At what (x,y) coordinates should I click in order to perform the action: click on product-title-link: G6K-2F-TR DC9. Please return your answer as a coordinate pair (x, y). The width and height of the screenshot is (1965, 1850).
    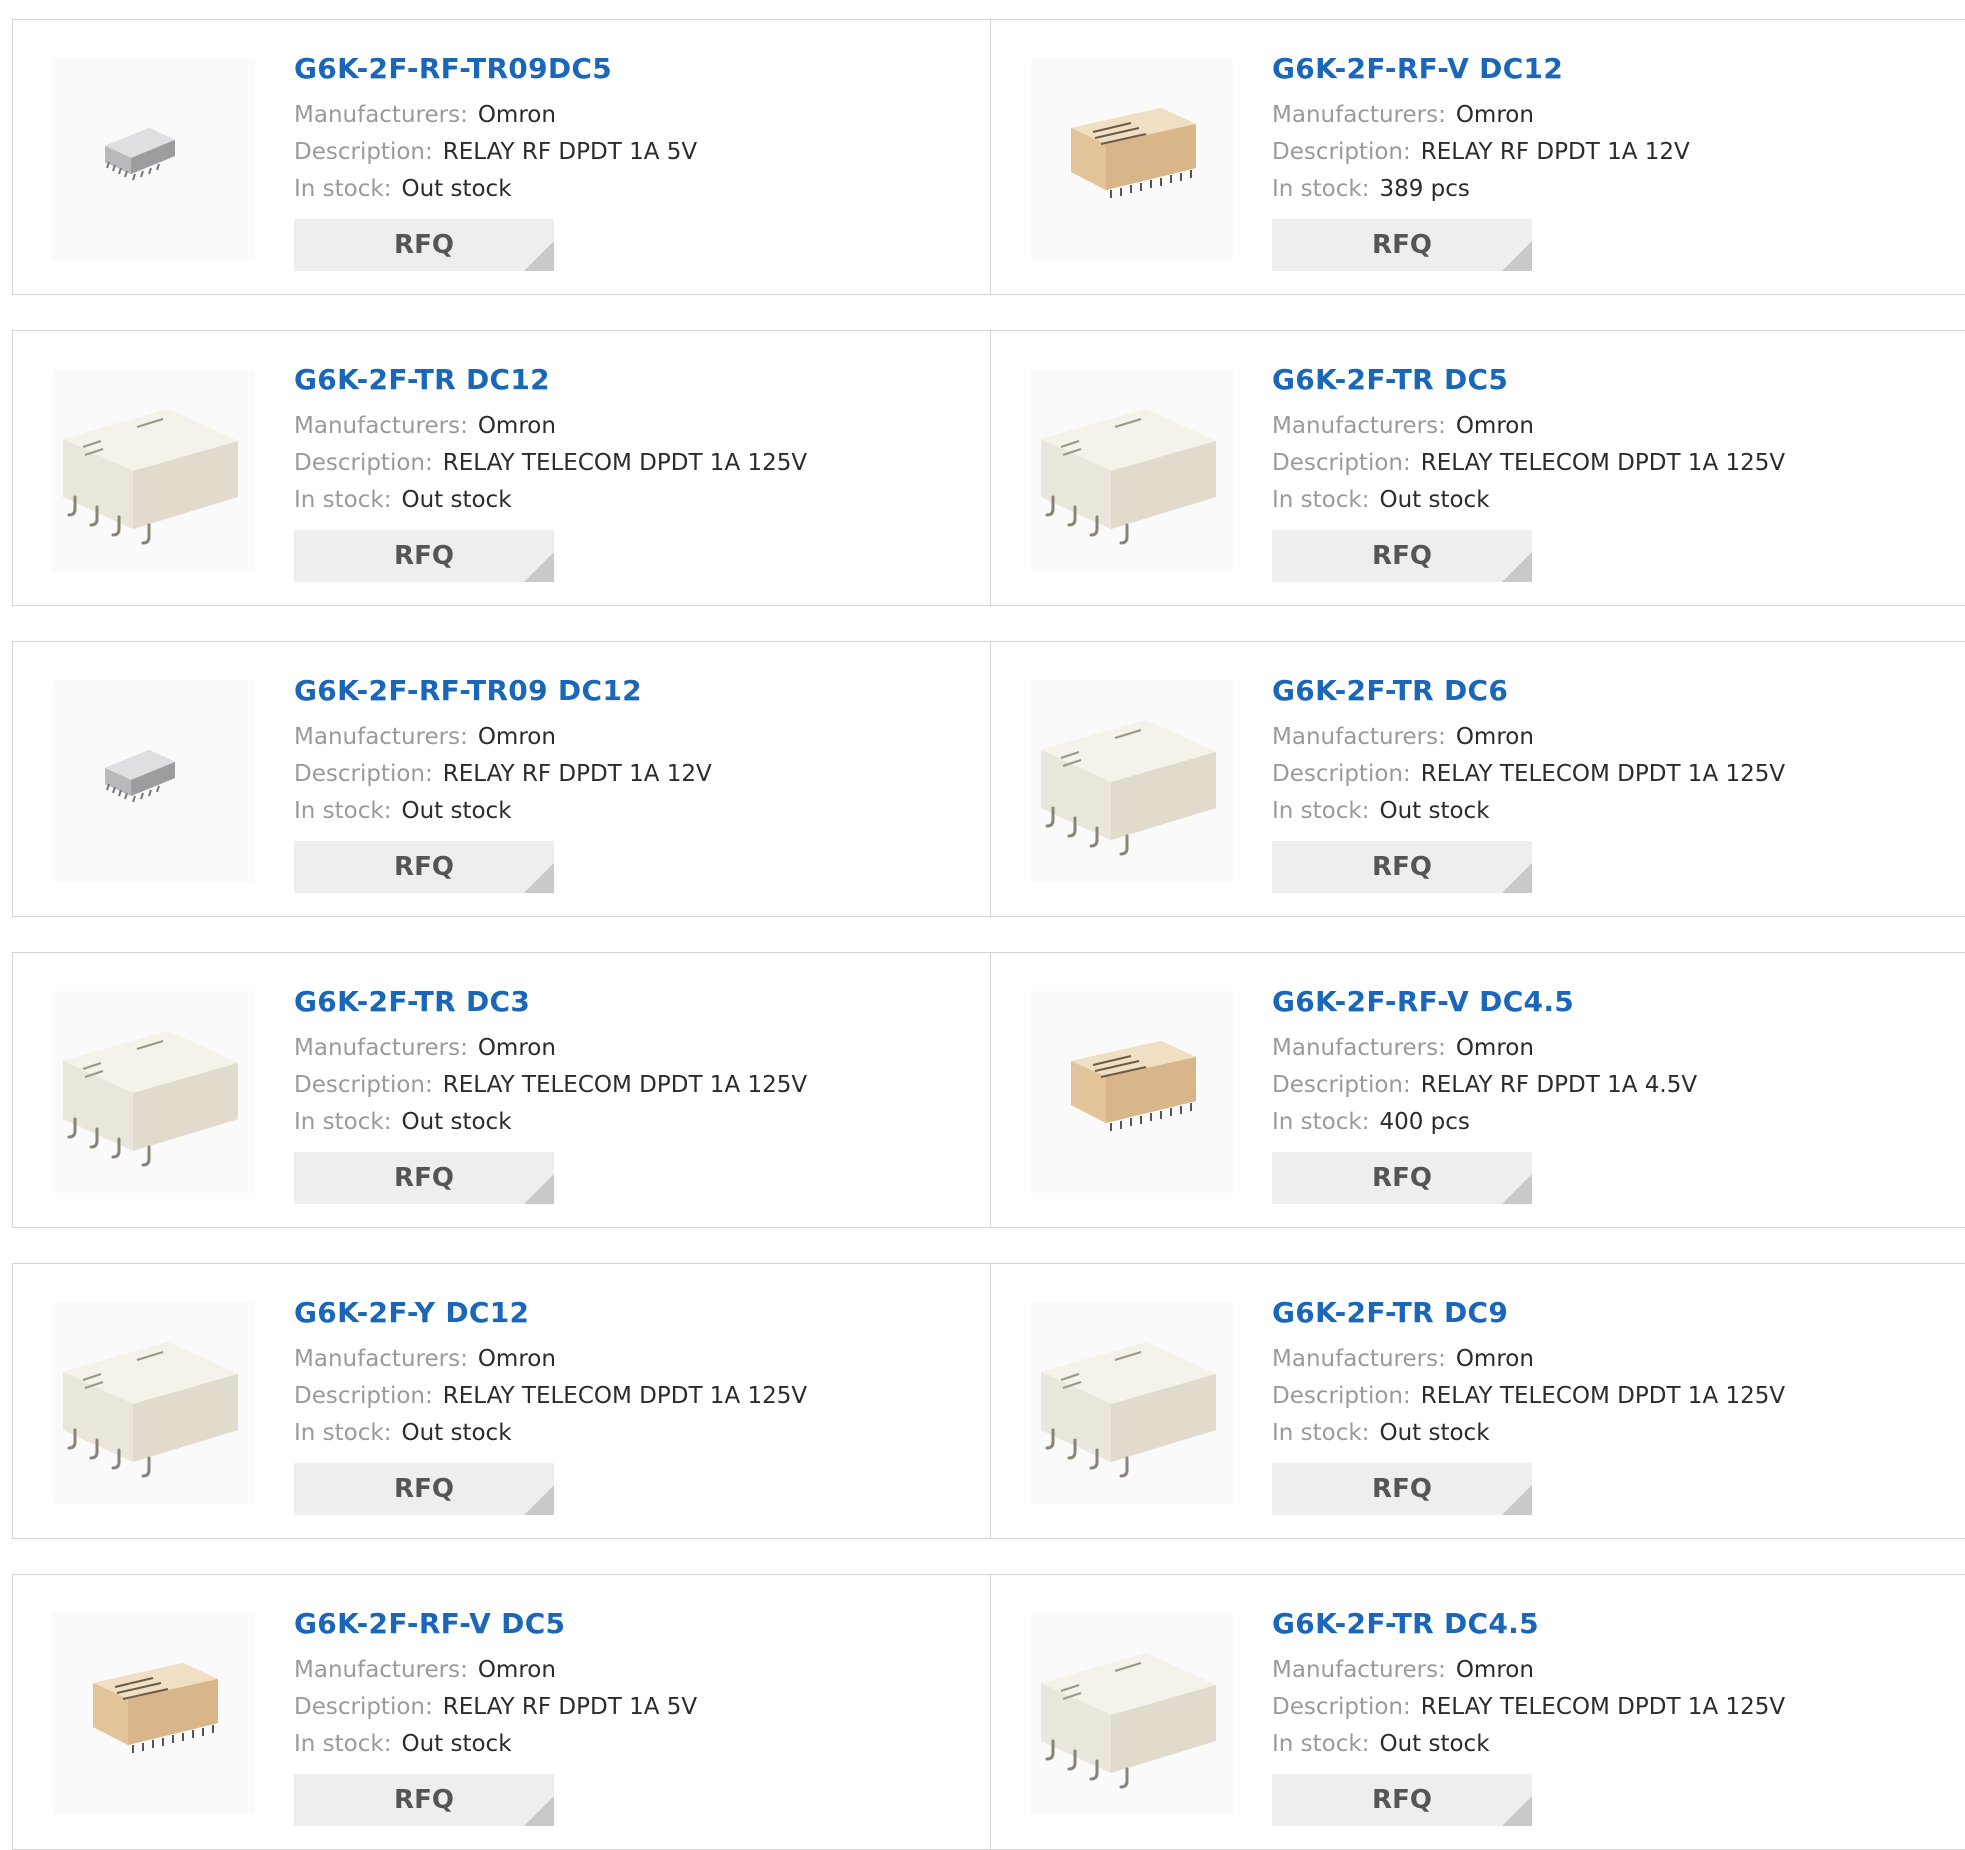
    Looking at the image, I should click on (1528, 1313).